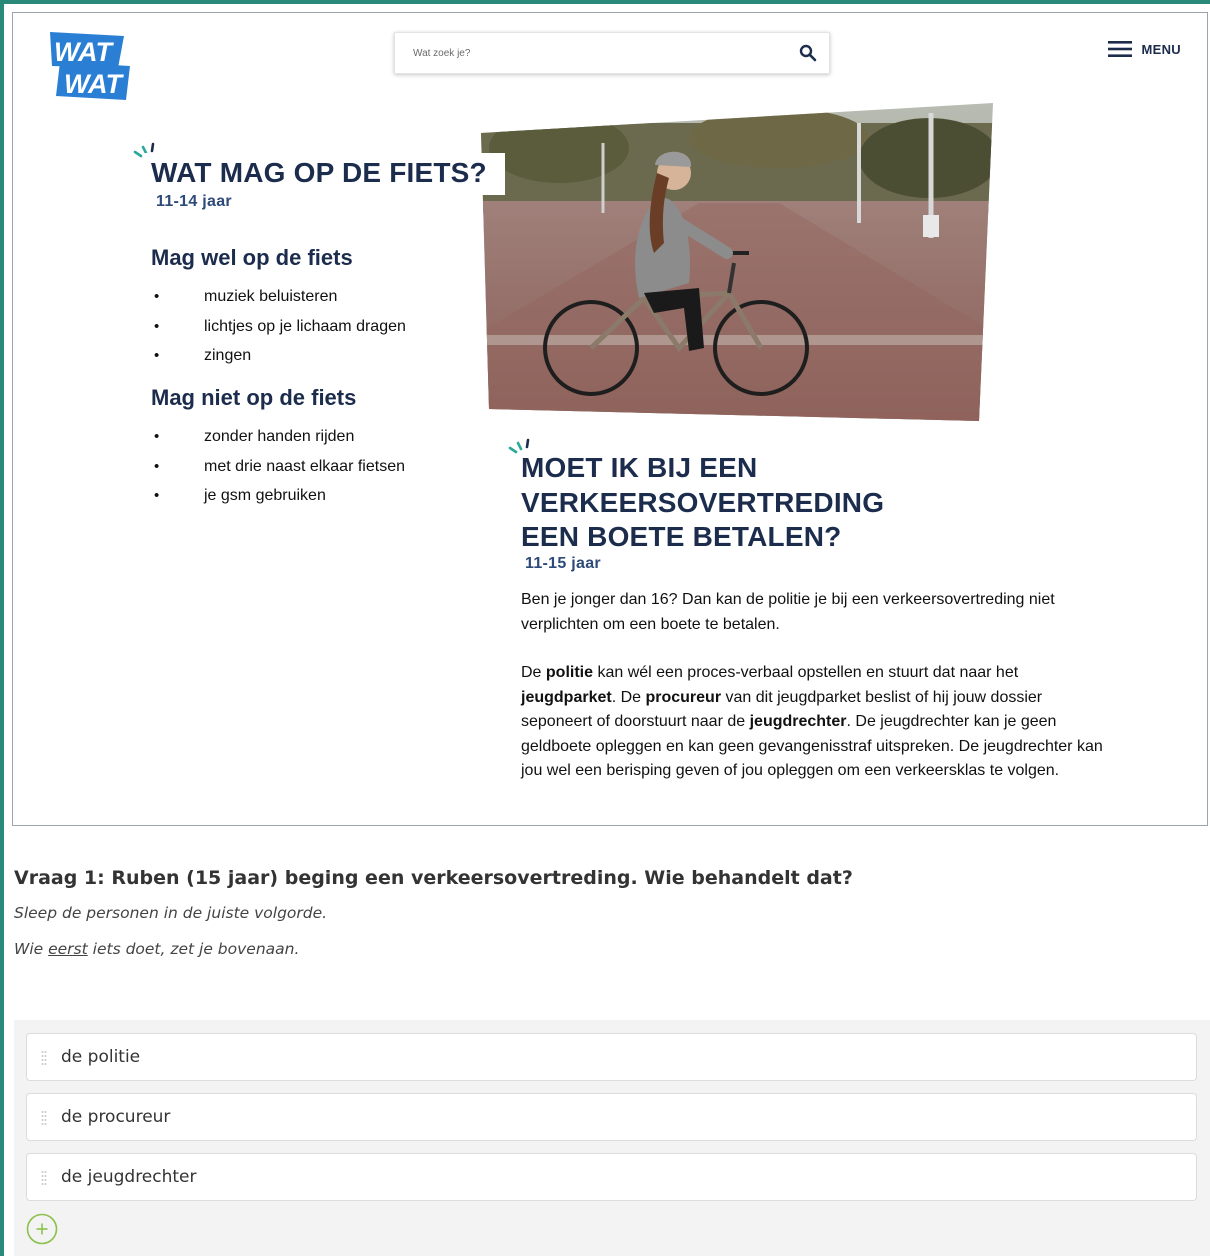 The image size is (1210, 1256). Describe the element at coordinates (808, 53) in the screenshot. I see `search-icon` at that location.